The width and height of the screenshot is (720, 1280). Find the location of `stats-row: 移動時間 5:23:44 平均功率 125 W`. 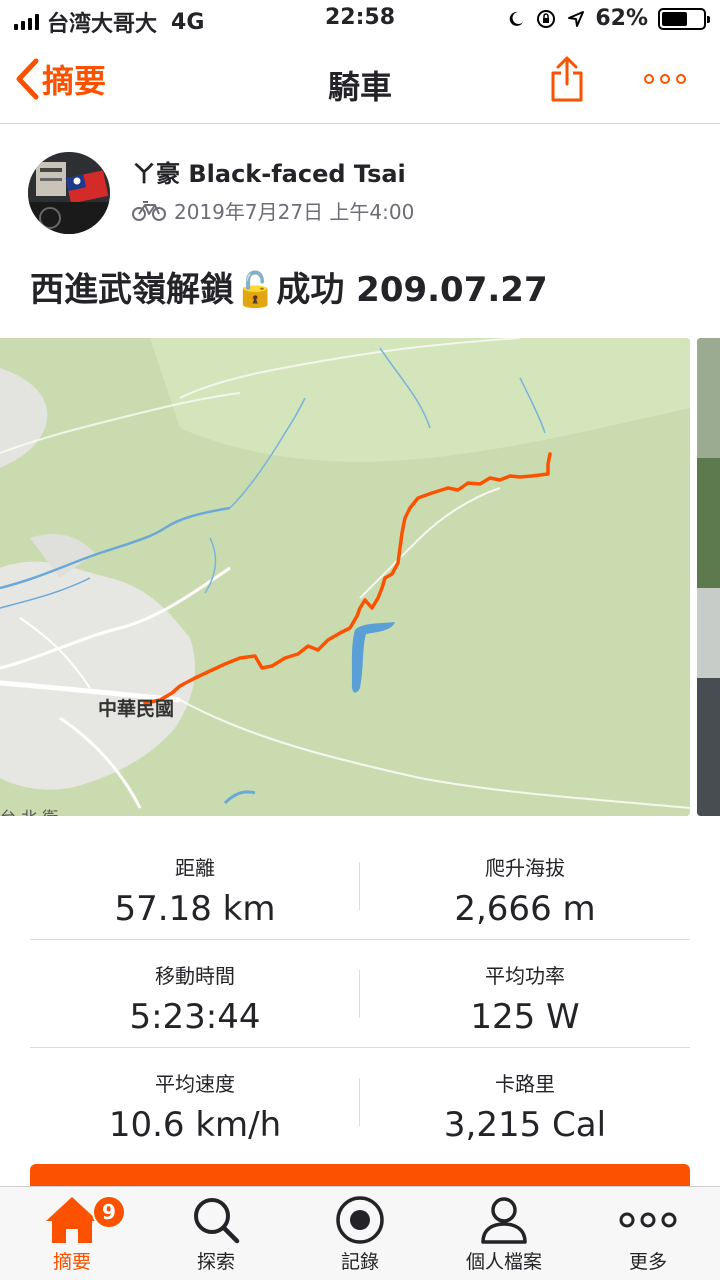

stats-row: 移動時間 5:23:44 平均功率 125 W is located at coordinates (360, 994).